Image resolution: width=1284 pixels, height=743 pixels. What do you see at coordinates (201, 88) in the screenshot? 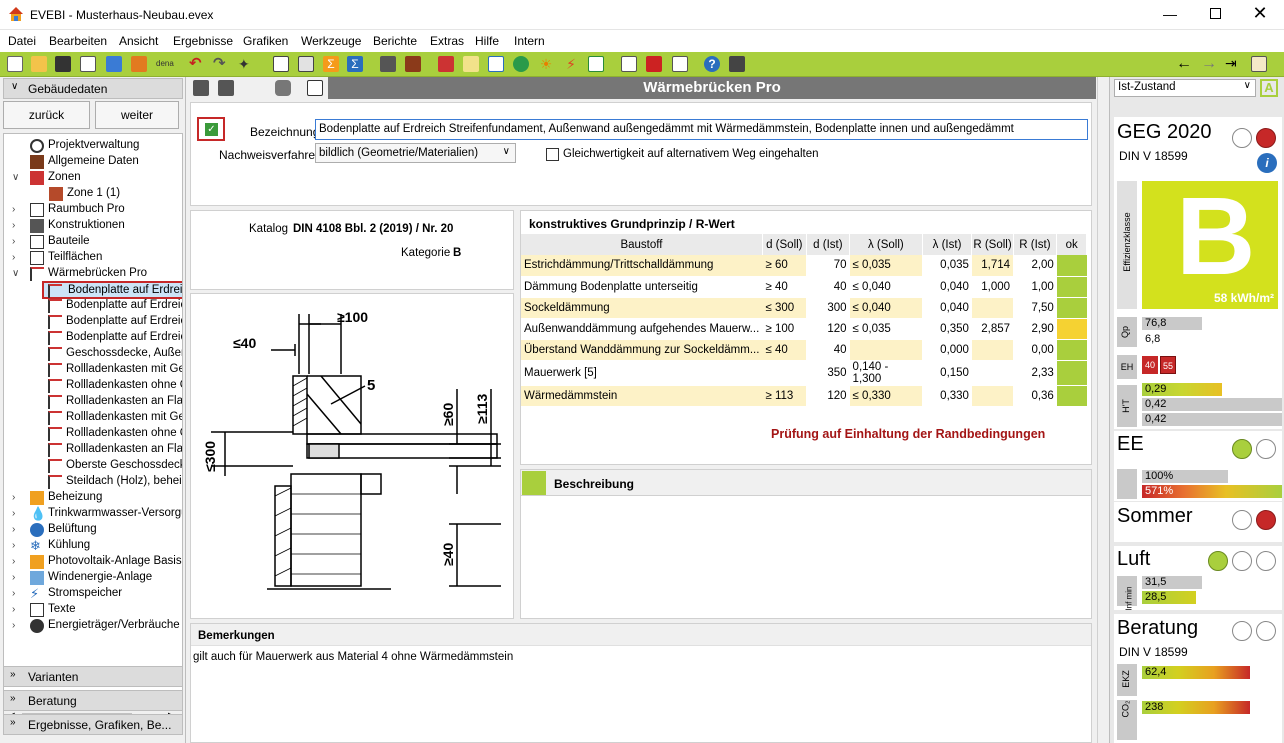
I see `align-left-icon` at bounding box center [201, 88].